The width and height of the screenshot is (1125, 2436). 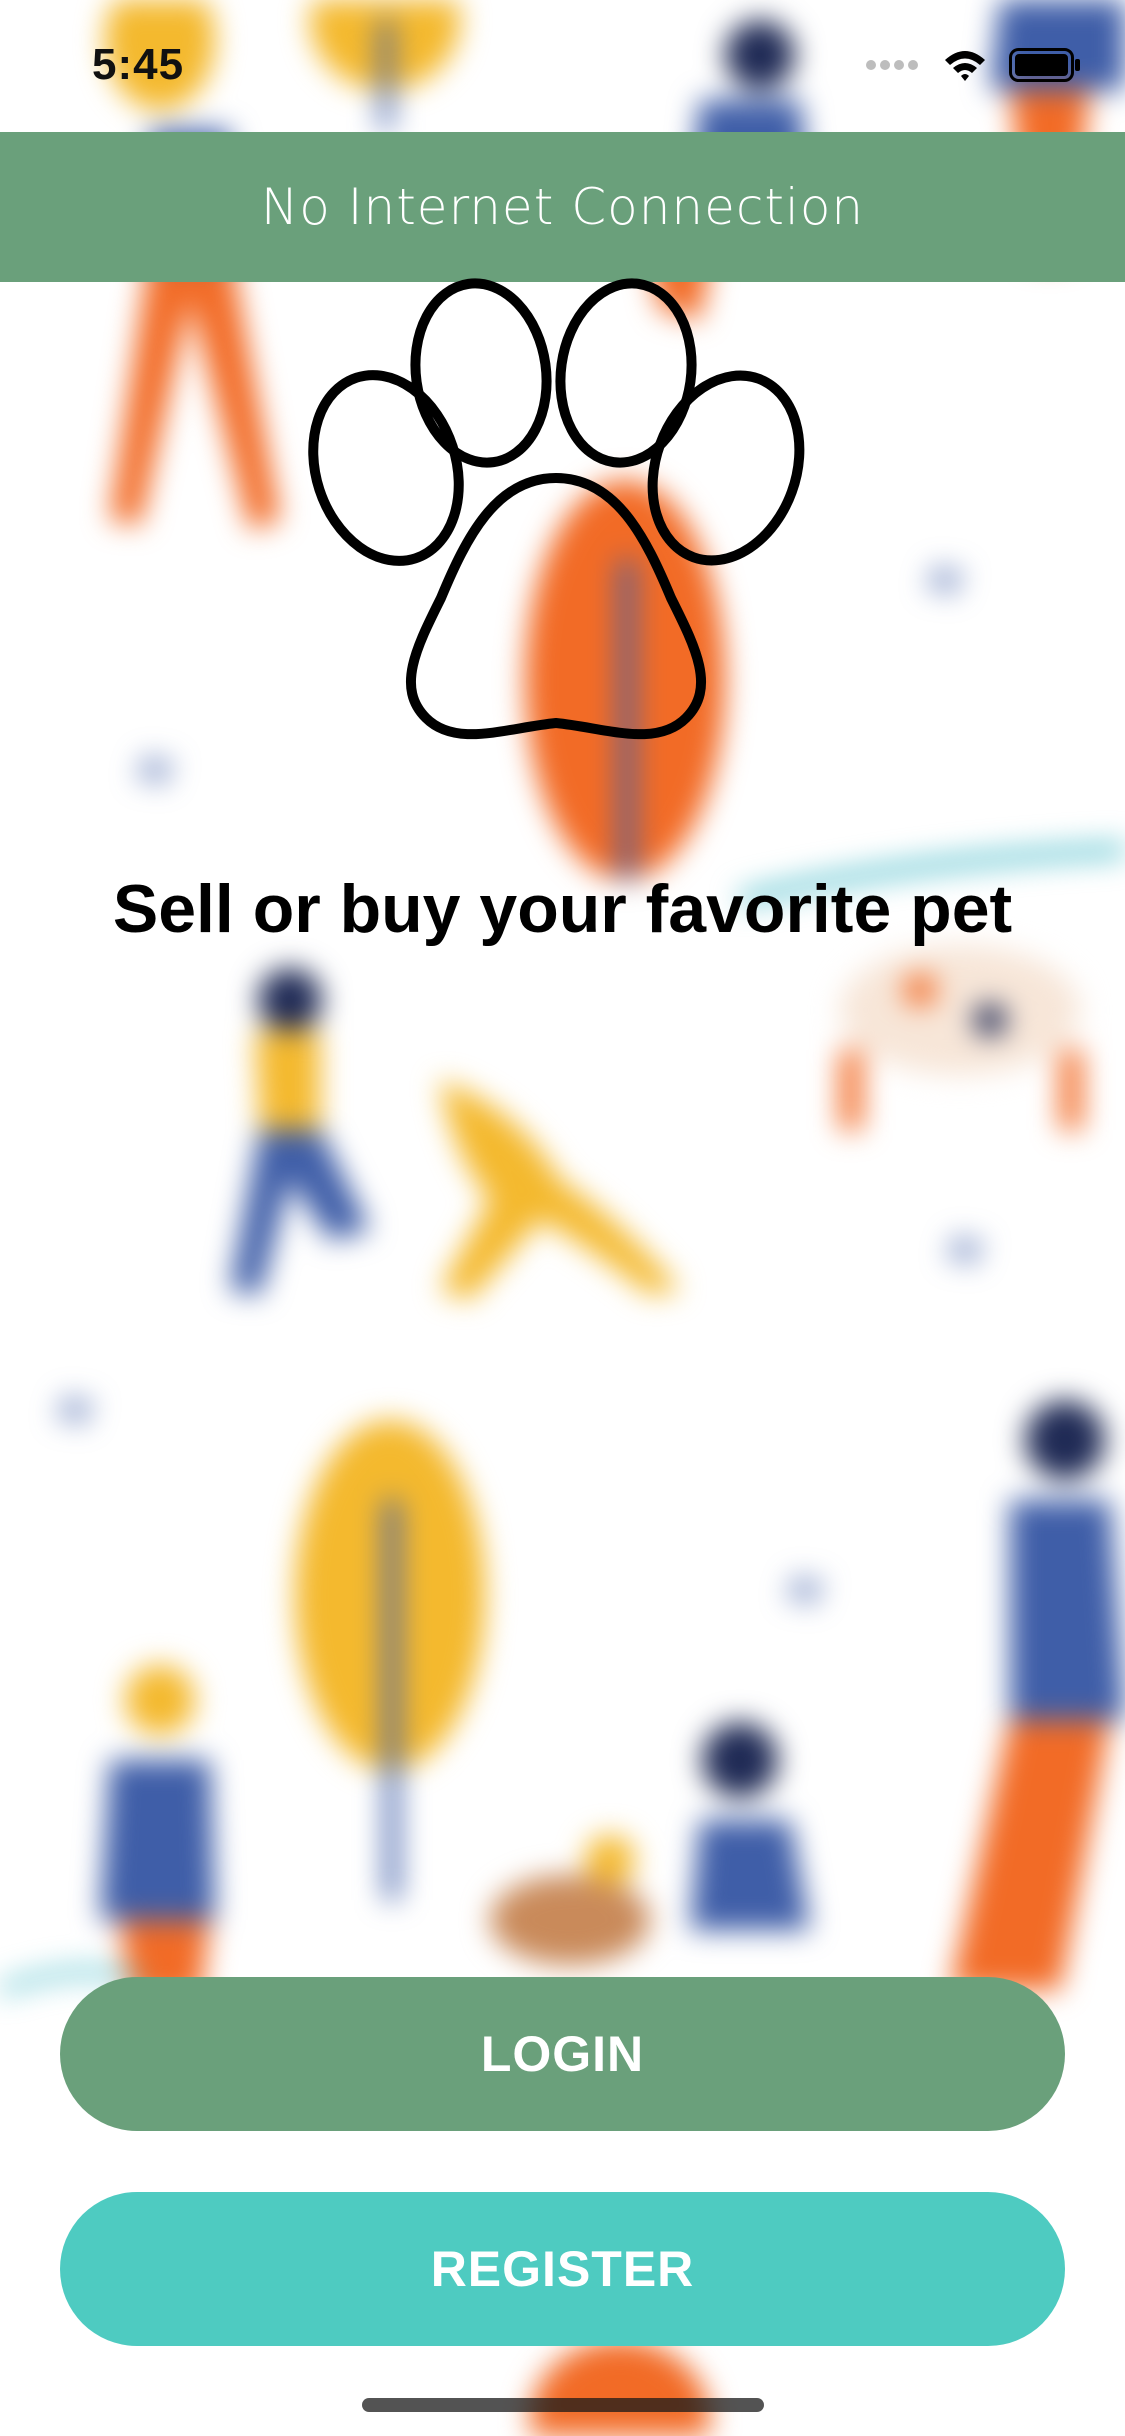 I want to click on battery-icon, so click(x=1044, y=65).